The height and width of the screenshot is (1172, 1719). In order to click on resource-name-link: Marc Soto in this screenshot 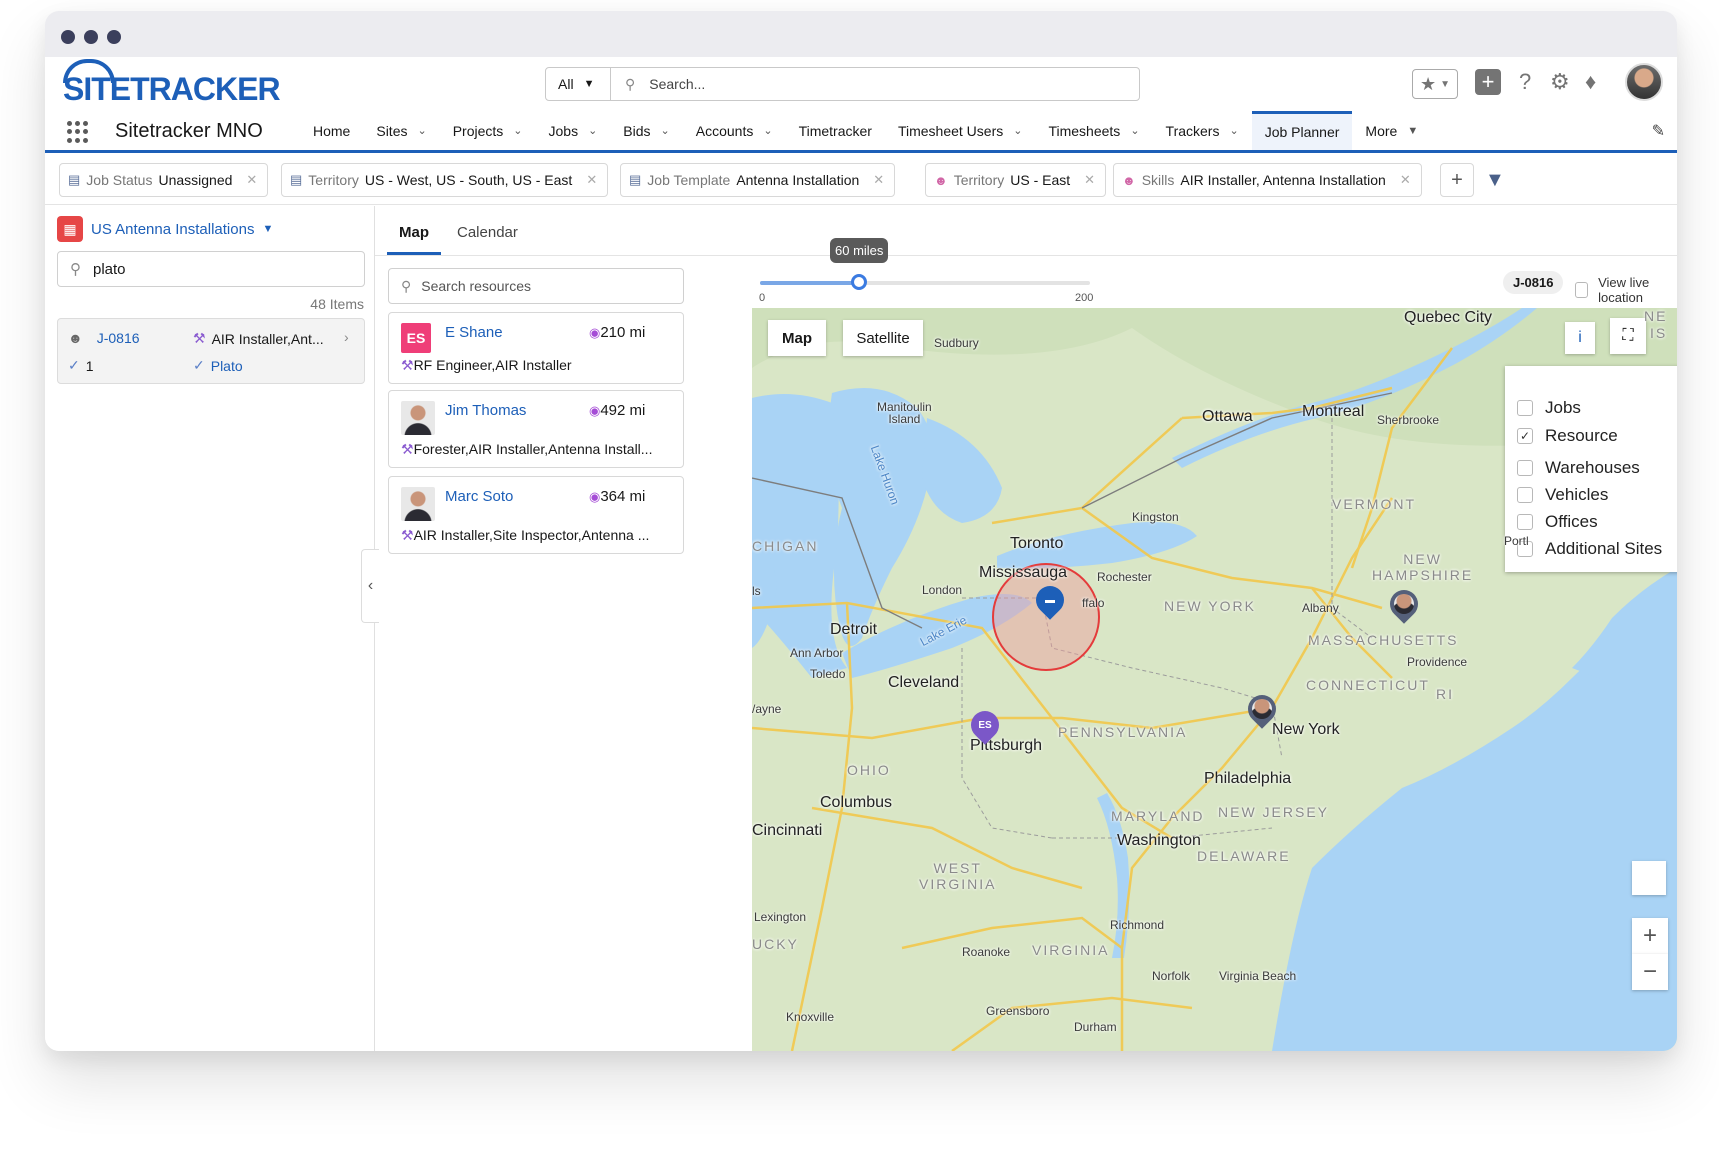, I will do `click(479, 496)`.